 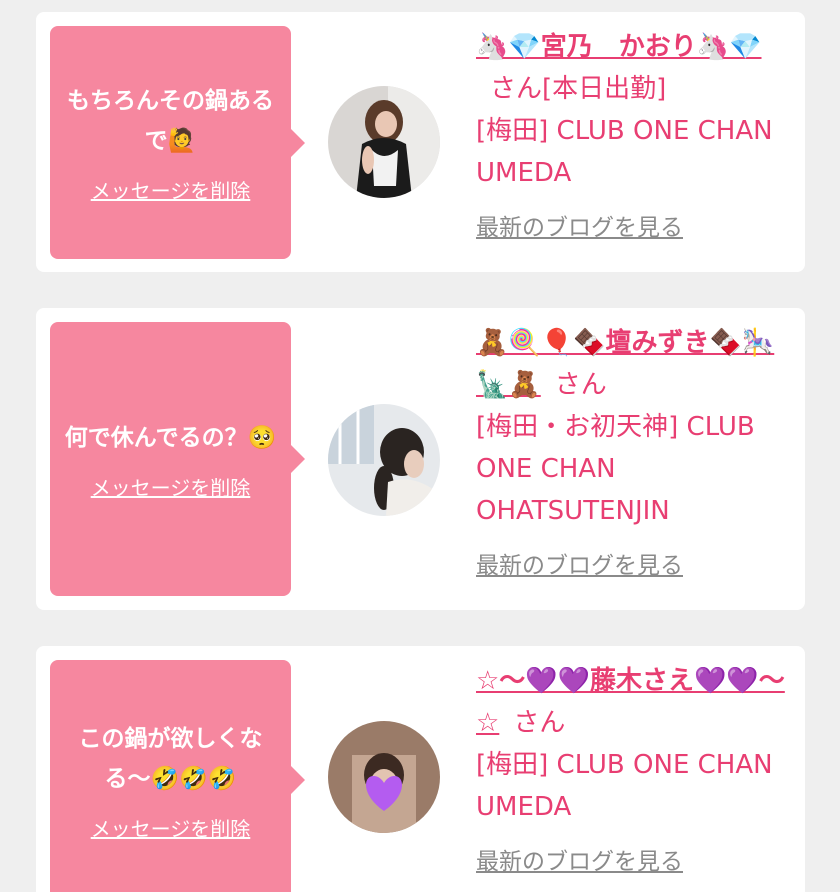 I want to click on cast-name-line: 🦄💎宮乃 かおり🦄💎 さん[本日出勤], so click(x=636, y=68).